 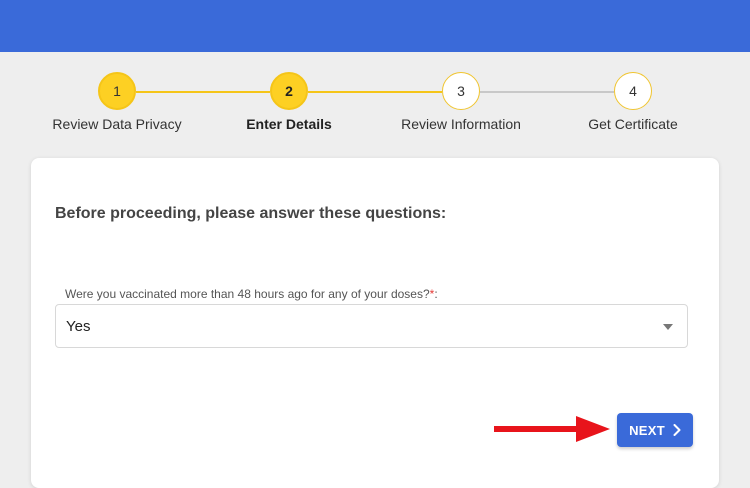 I want to click on step-3-circle: 3, so click(x=461, y=91).